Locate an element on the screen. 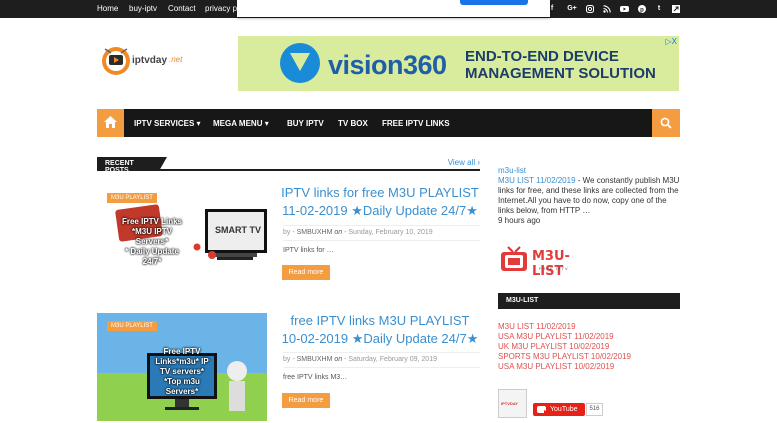 This screenshot has height=423, width=777. widget-link: SPORTS M3U PLAYLIST 10/02/2019 is located at coordinates (564, 357).